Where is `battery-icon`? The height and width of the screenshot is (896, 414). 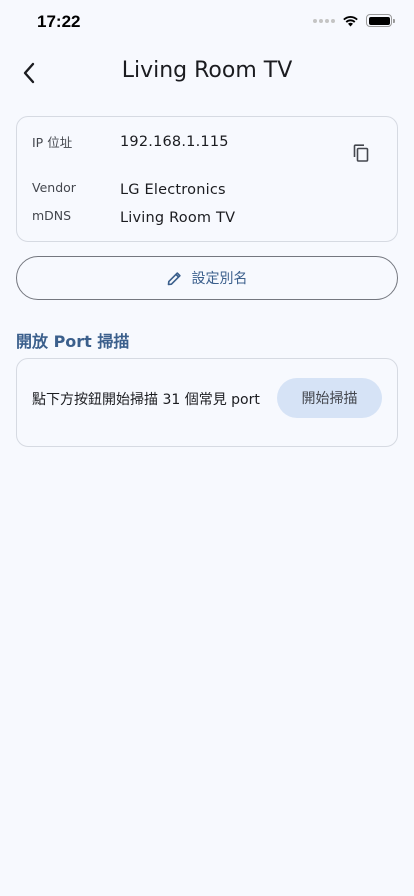 battery-icon is located at coordinates (380, 20).